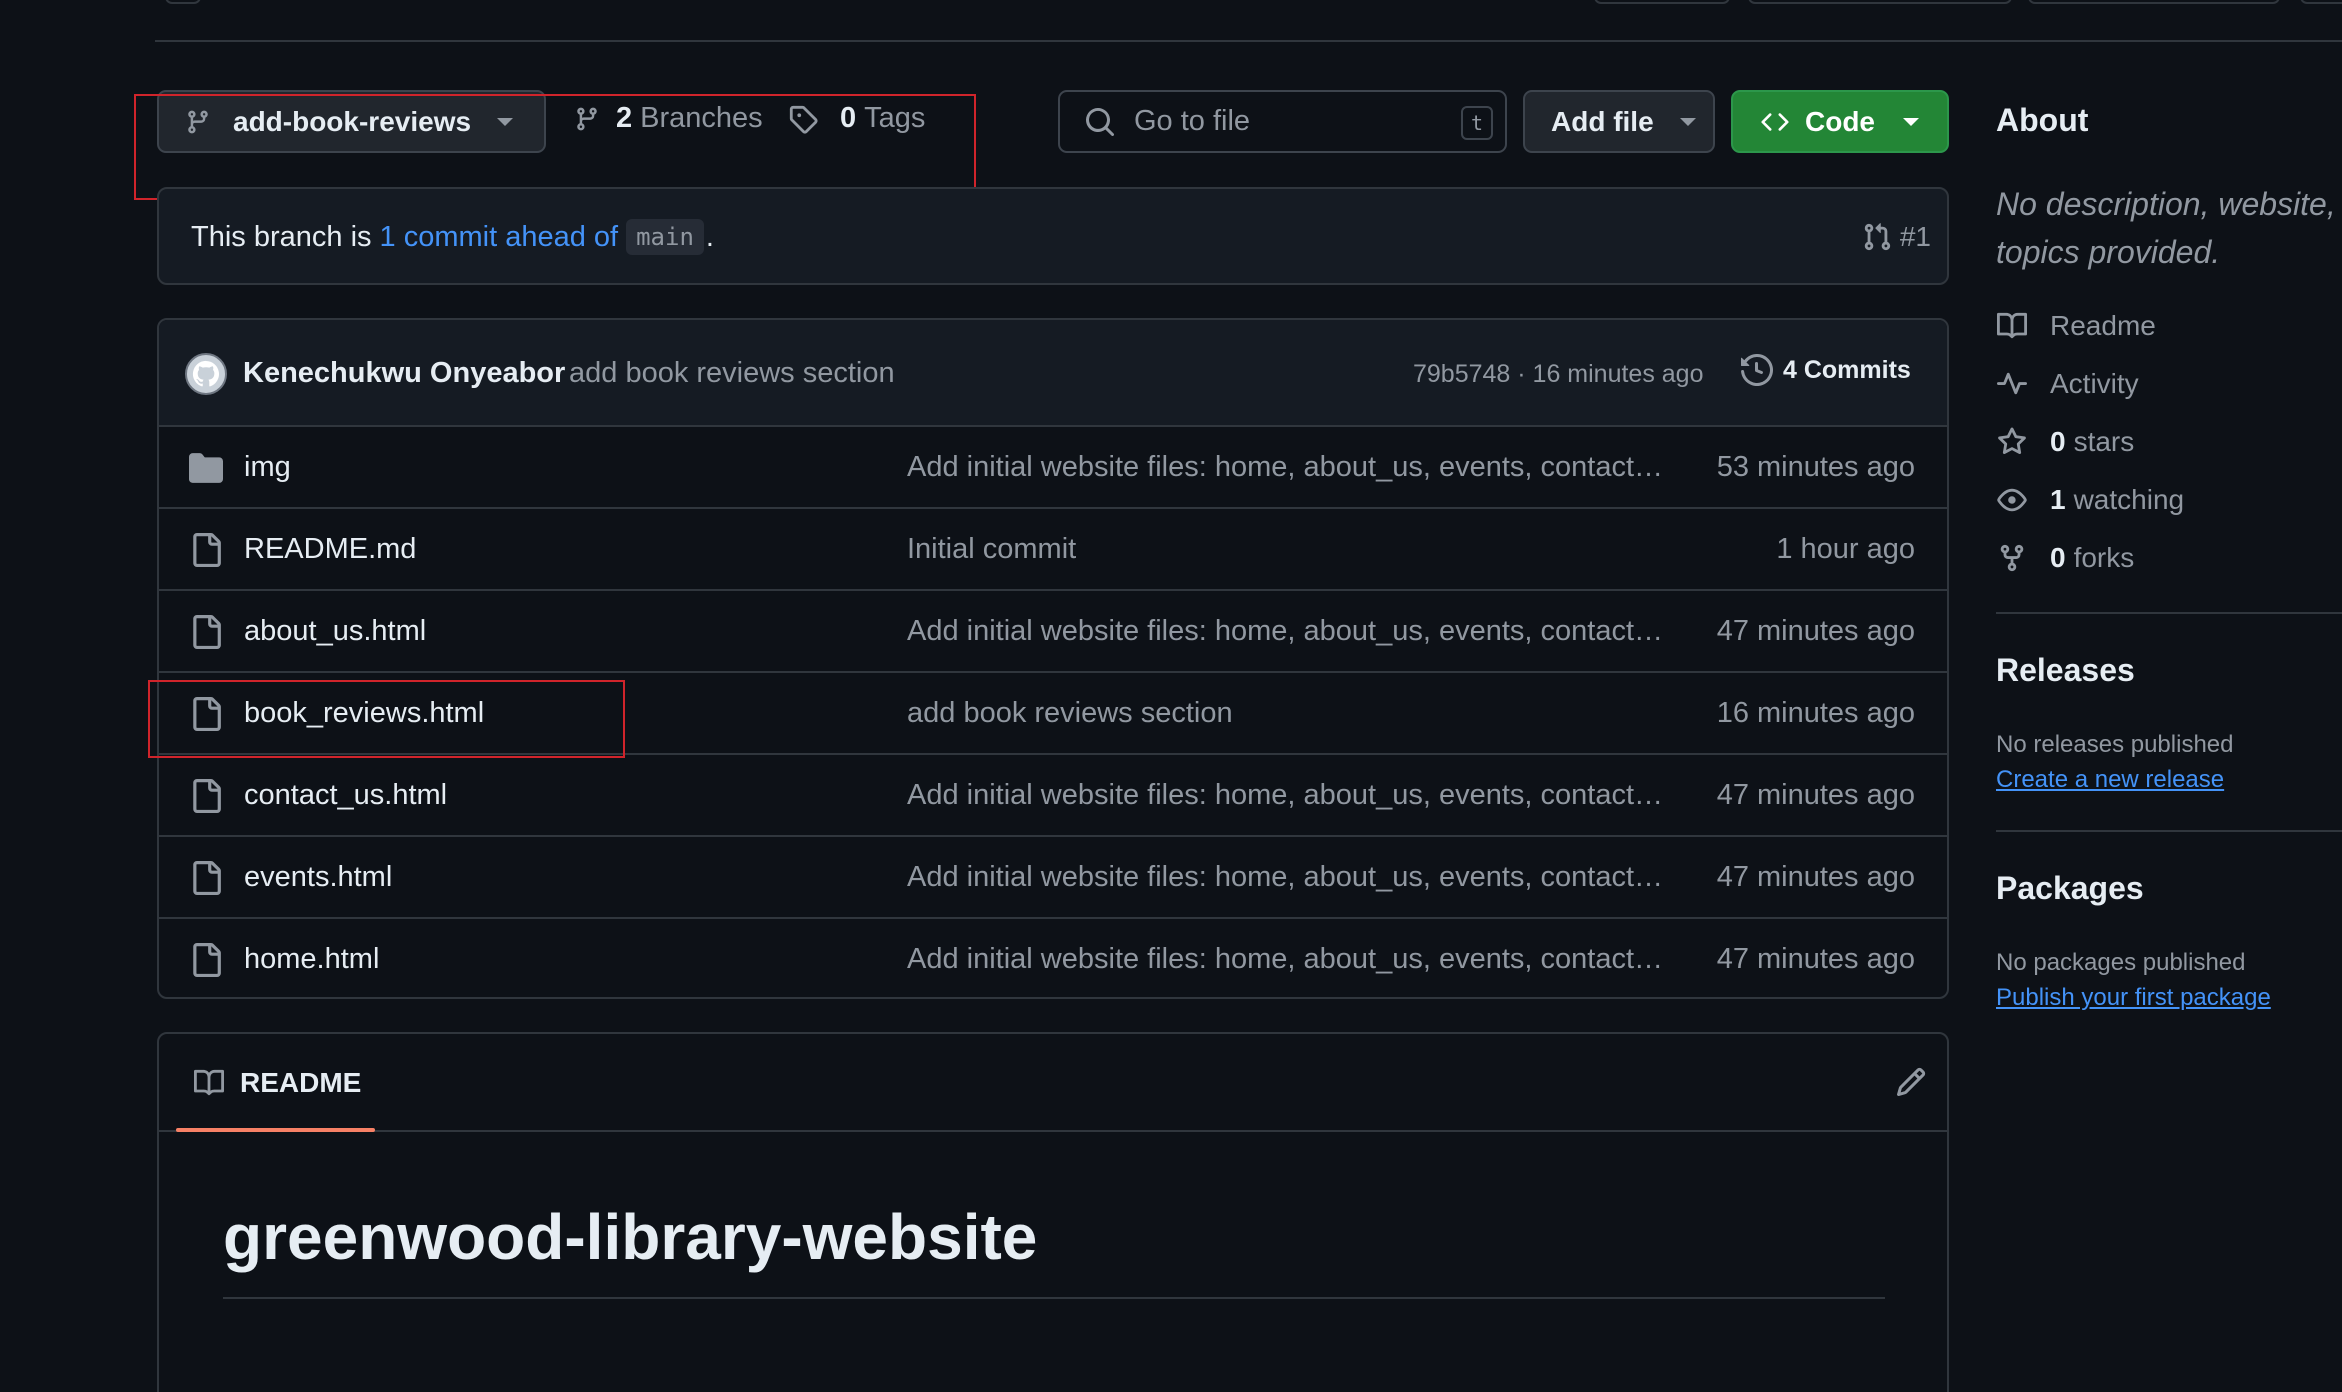 The image size is (2342, 1392). What do you see at coordinates (2094, 383) in the screenshot?
I see `activity-link-label: Activity` at bounding box center [2094, 383].